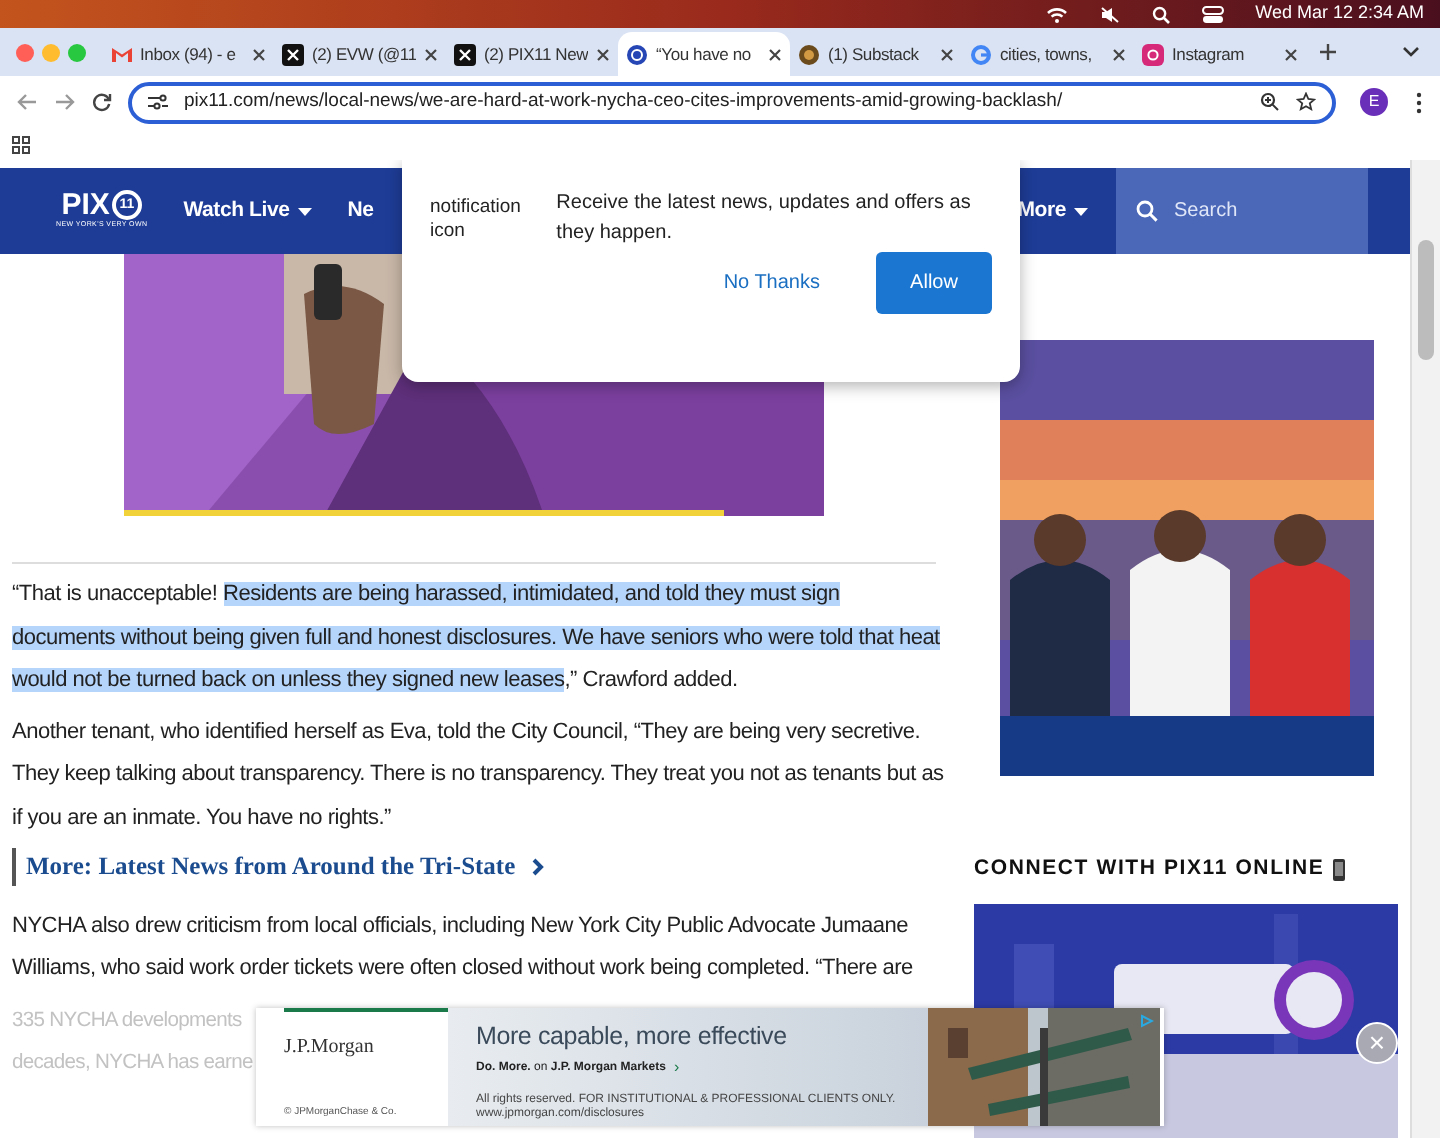 The width and height of the screenshot is (1440, 1138). What do you see at coordinates (537, 866) in the screenshot?
I see `chevron-right-icon` at bounding box center [537, 866].